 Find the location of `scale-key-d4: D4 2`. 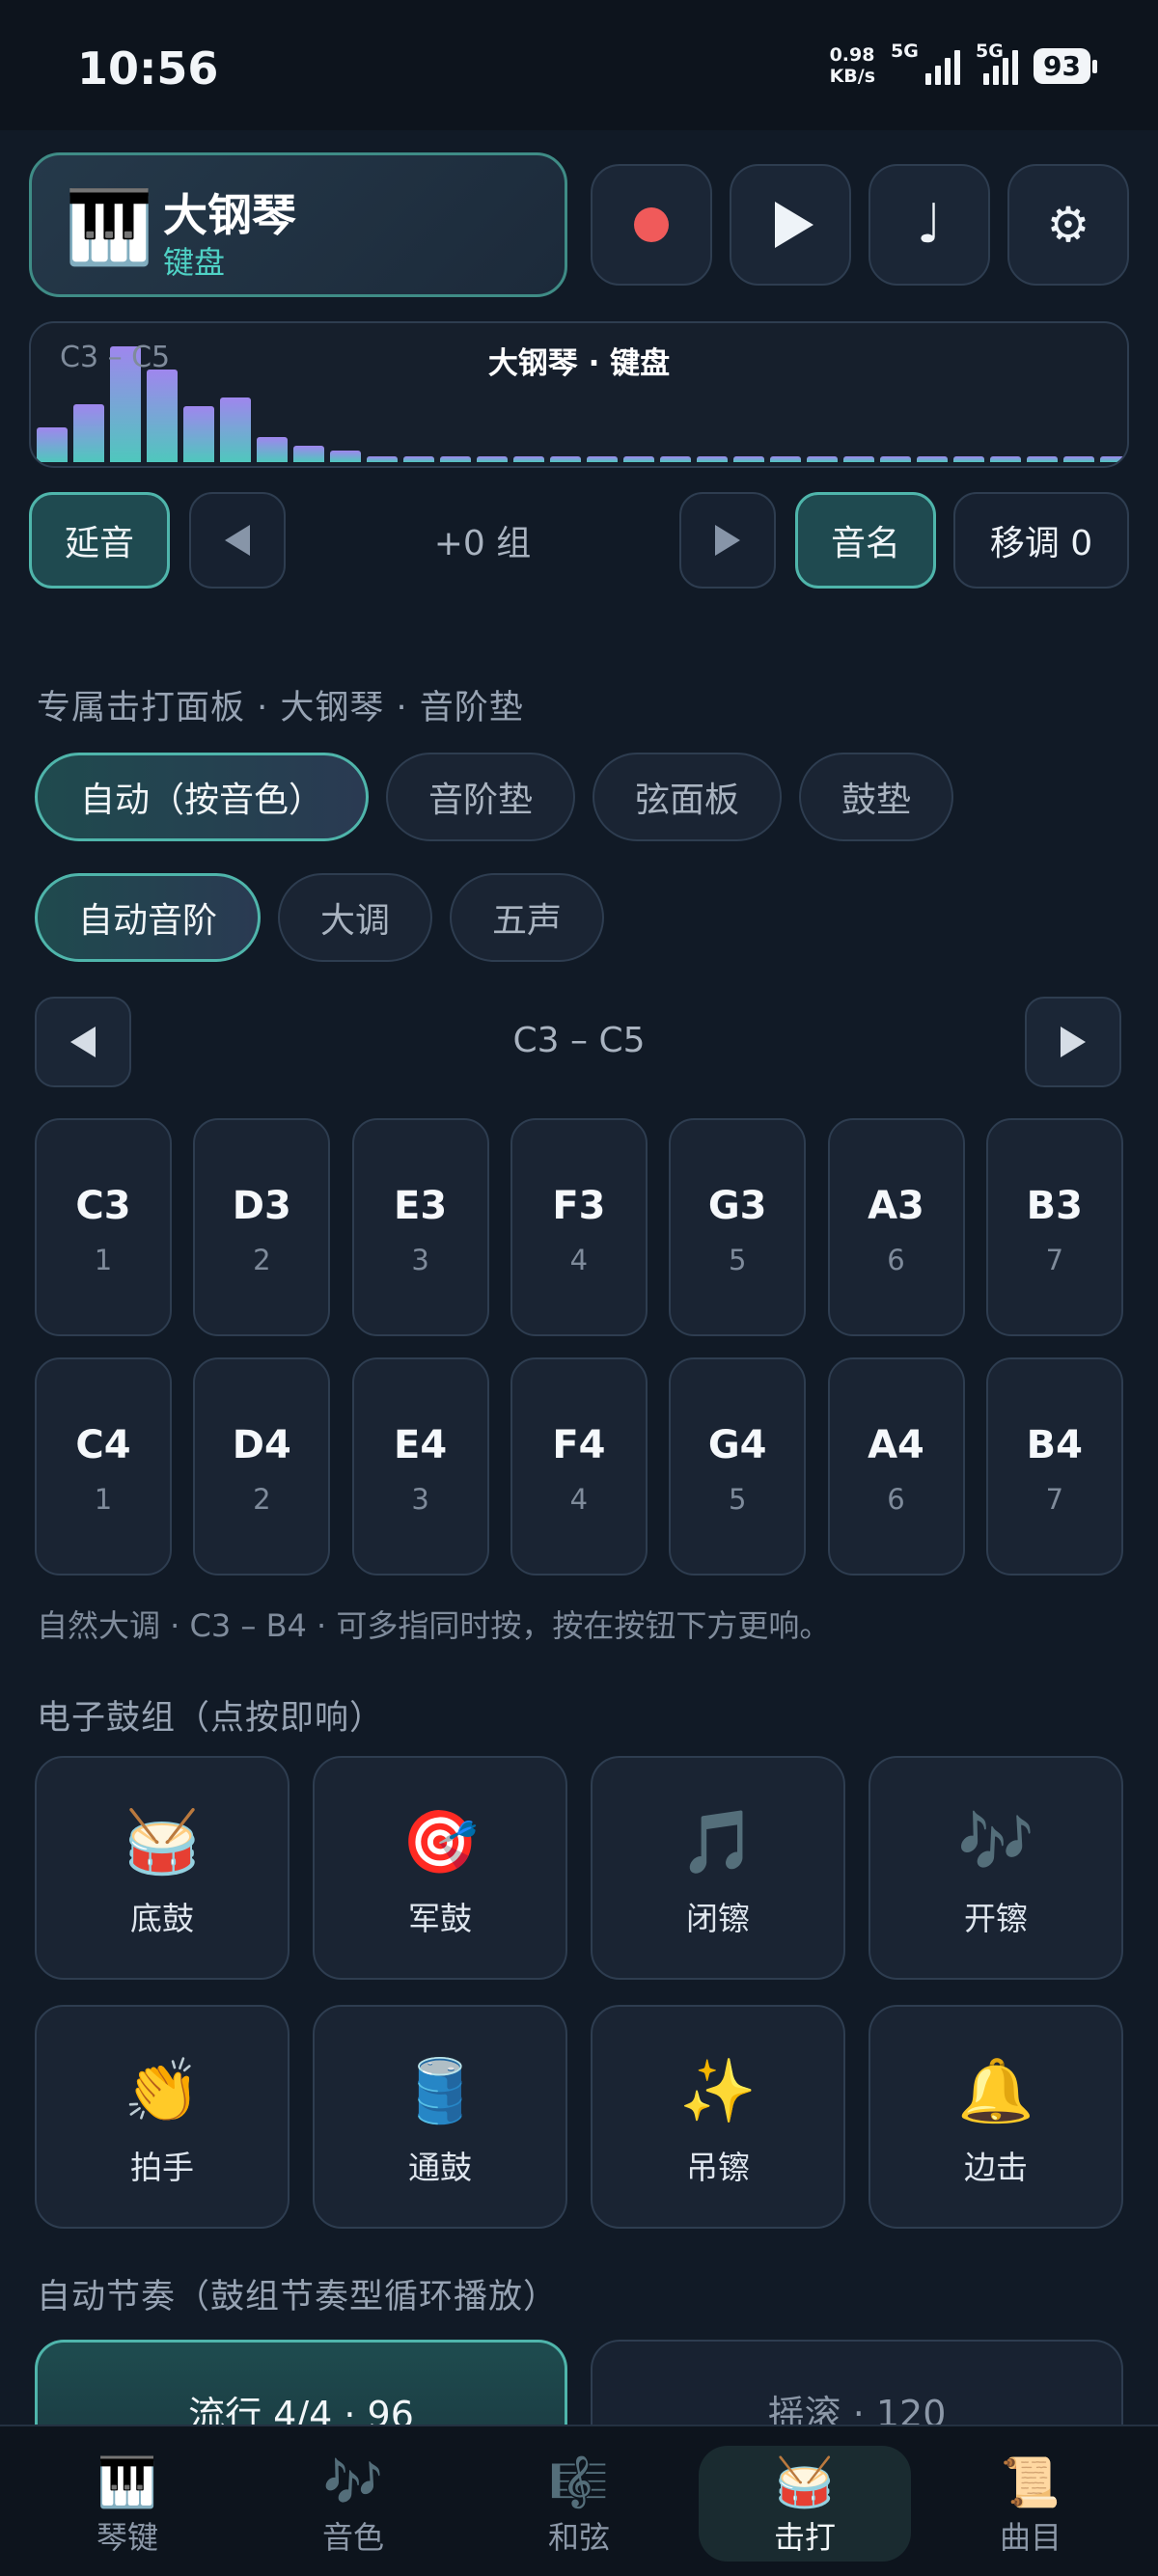

scale-key-d4: D4 2 is located at coordinates (262, 1466).